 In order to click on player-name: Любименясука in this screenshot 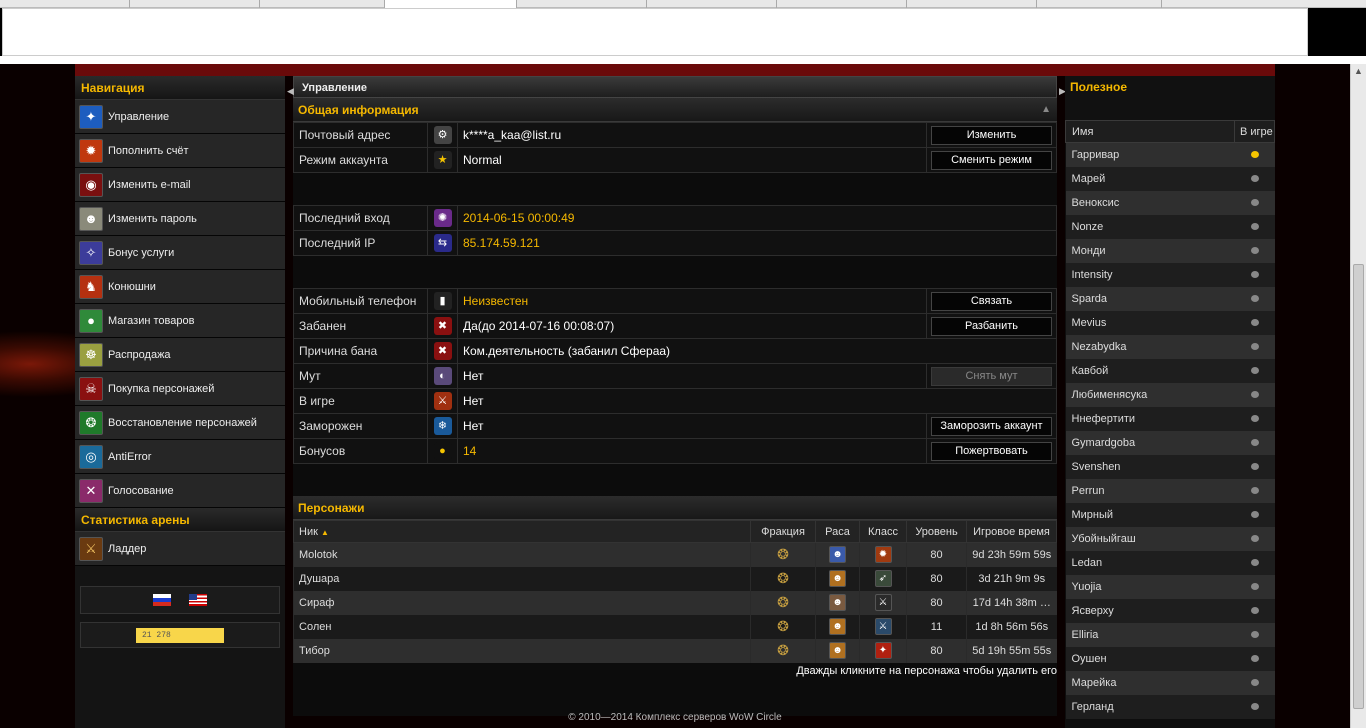, I will do `click(1150, 394)`.